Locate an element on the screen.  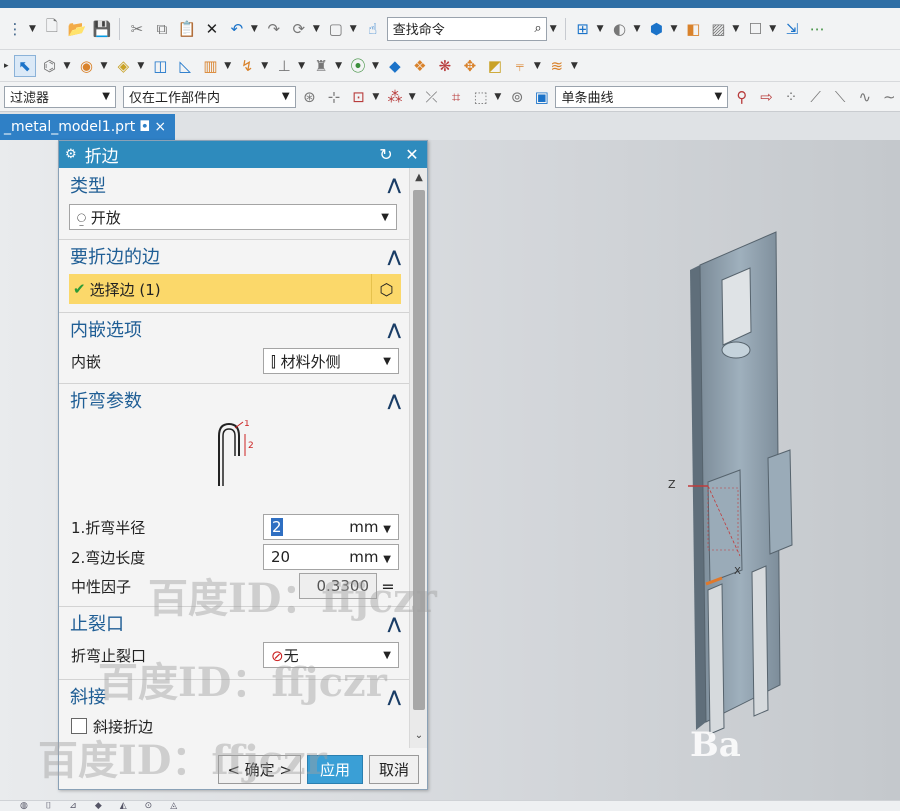
selection-box-icon: ▢ is located at coordinates (336, 29).